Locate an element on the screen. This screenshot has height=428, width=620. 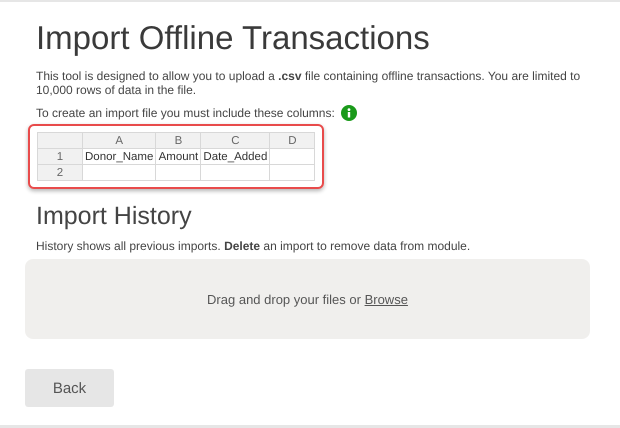
info-icon is located at coordinates (348, 113).